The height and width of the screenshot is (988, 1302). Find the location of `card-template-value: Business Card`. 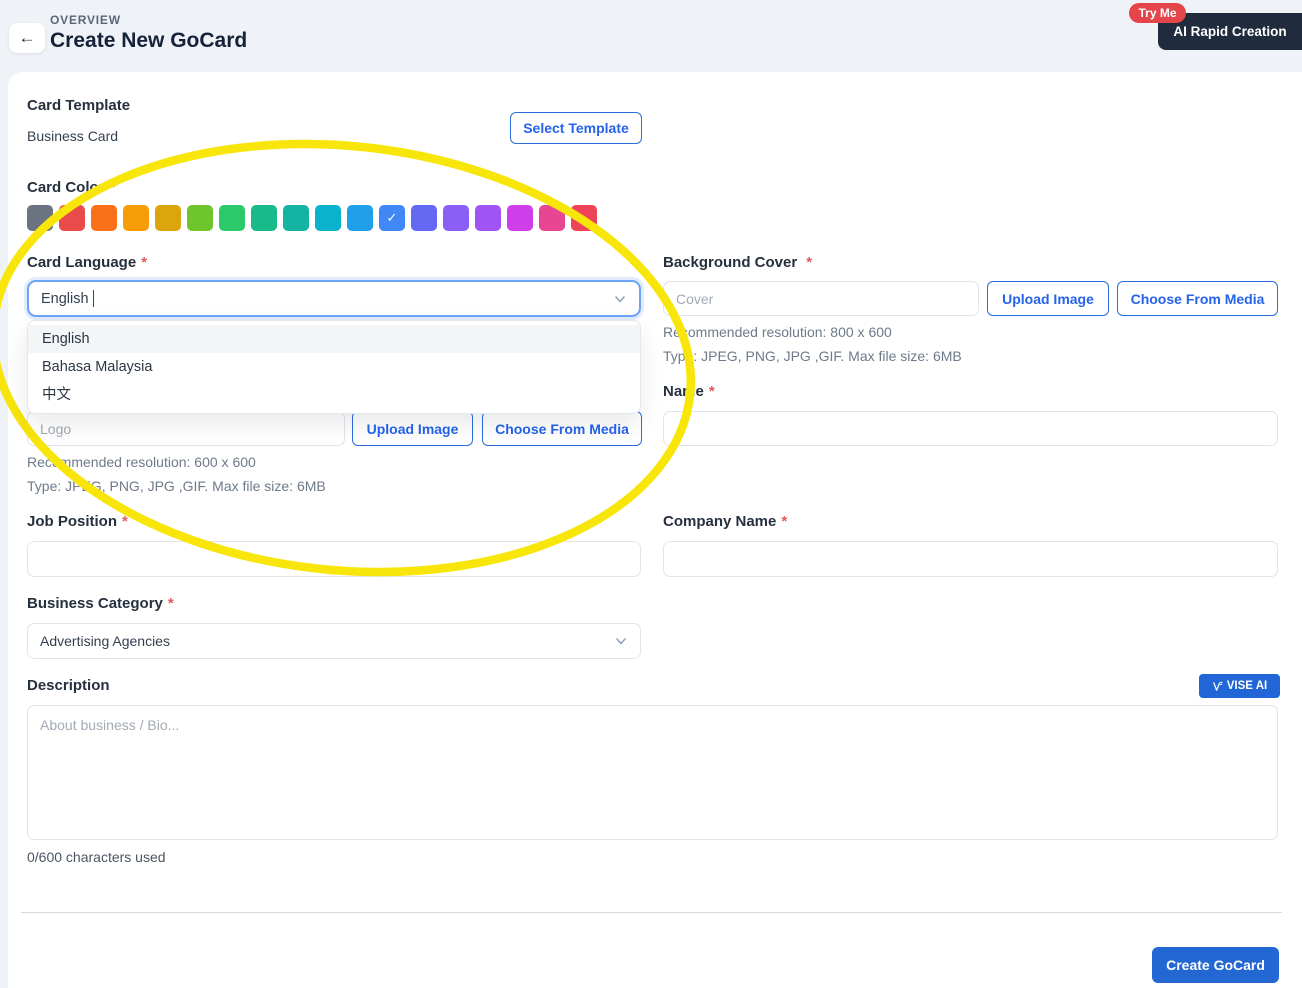

card-template-value: Business Card is located at coordinates (73, 136).